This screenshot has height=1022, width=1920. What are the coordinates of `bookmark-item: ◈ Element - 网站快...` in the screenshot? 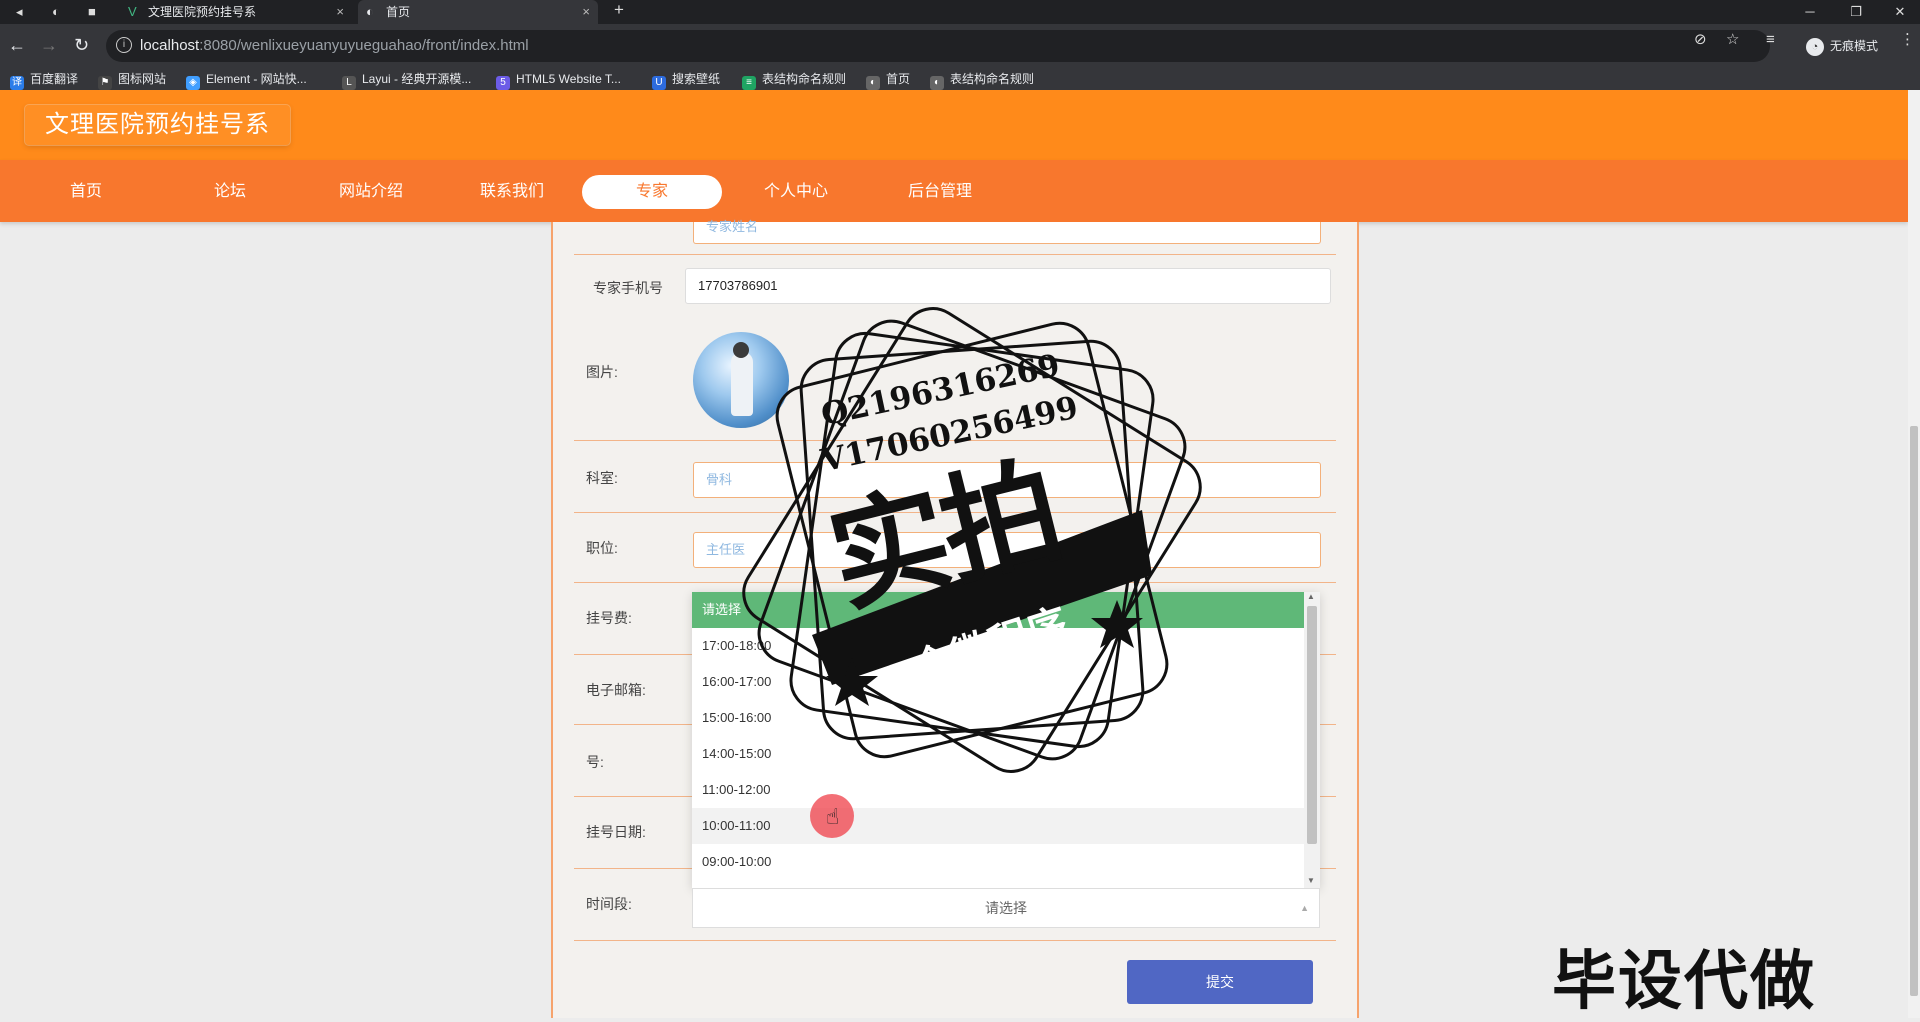 It's located at (246, 80).